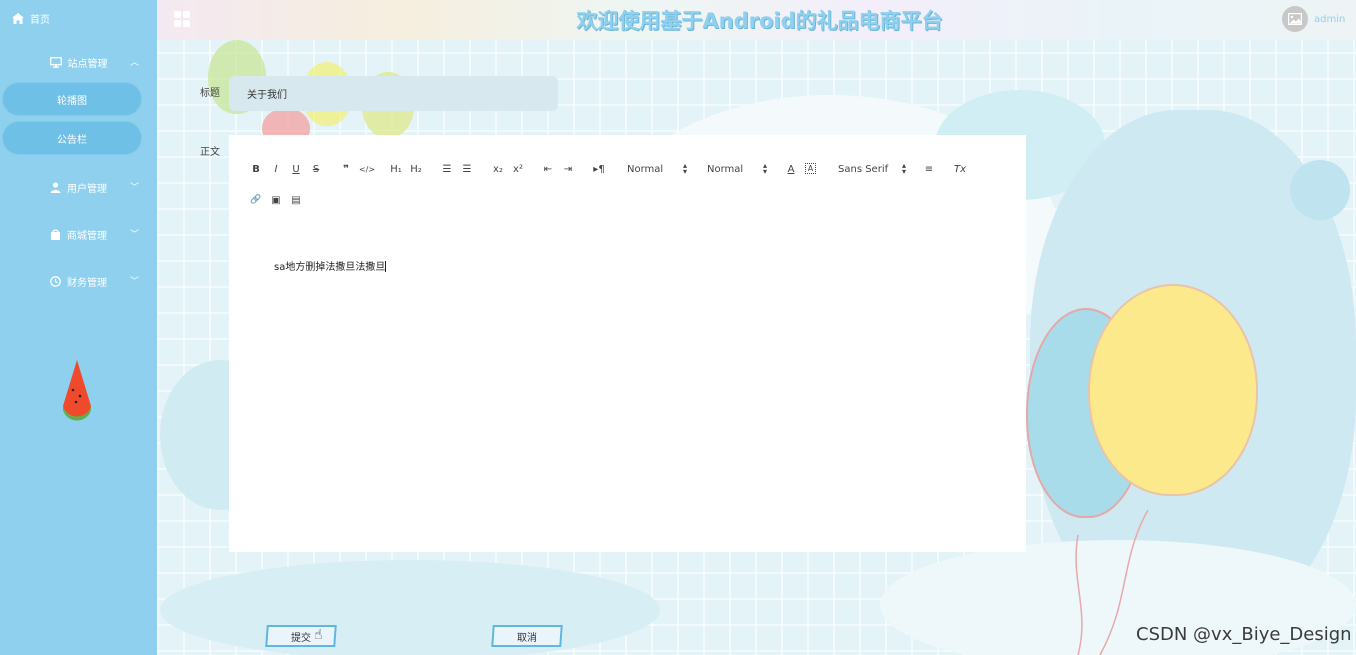 The image size is (1356, 655). I want to click on sidebar-item-label: 首页, so click(40, 20).